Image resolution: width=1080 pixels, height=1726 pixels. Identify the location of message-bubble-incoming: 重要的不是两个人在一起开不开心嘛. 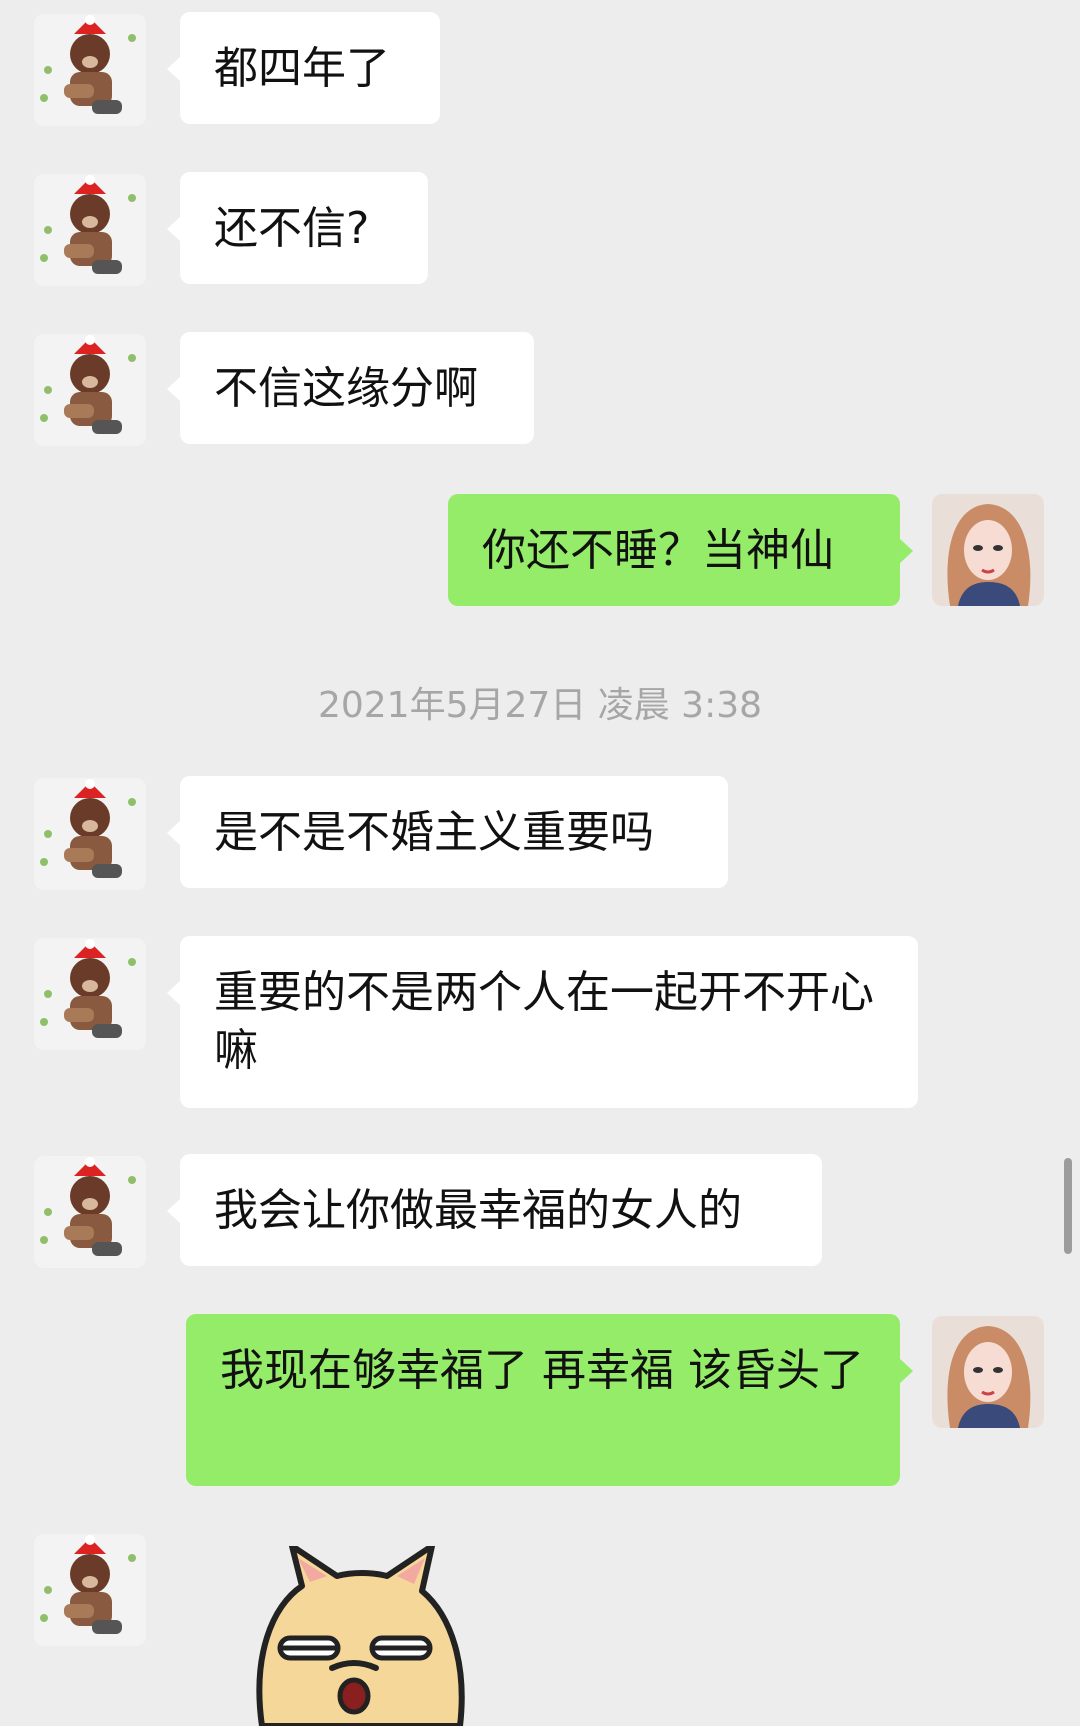
(542, 1022).